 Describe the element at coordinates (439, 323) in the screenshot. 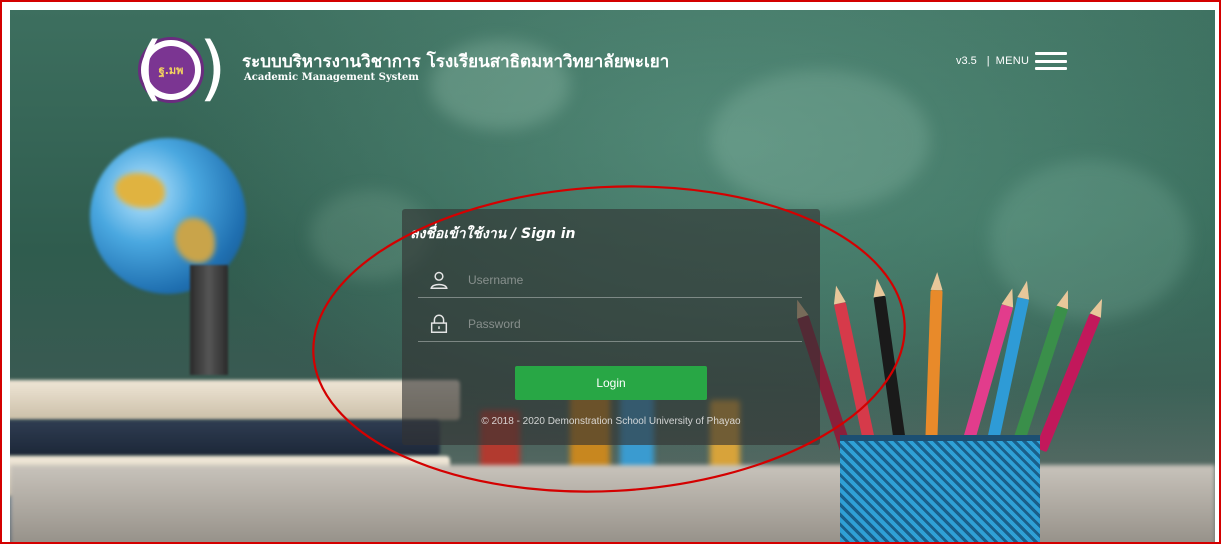

I see `lock-icon` at that location.